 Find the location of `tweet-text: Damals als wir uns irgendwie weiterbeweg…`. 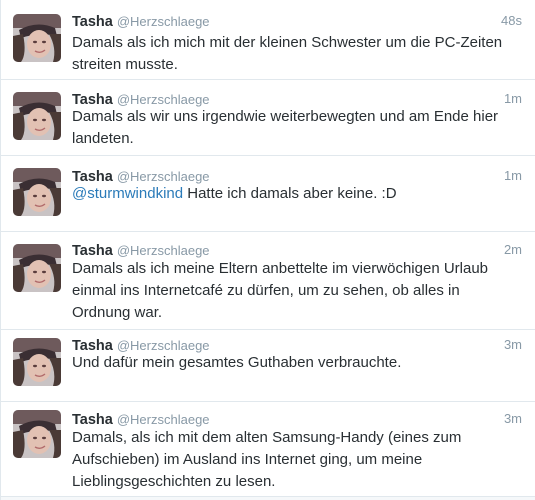

tweet-text: Damals als wir uns irgendwie weiterbeweg… is located at coordinates (292, 128).